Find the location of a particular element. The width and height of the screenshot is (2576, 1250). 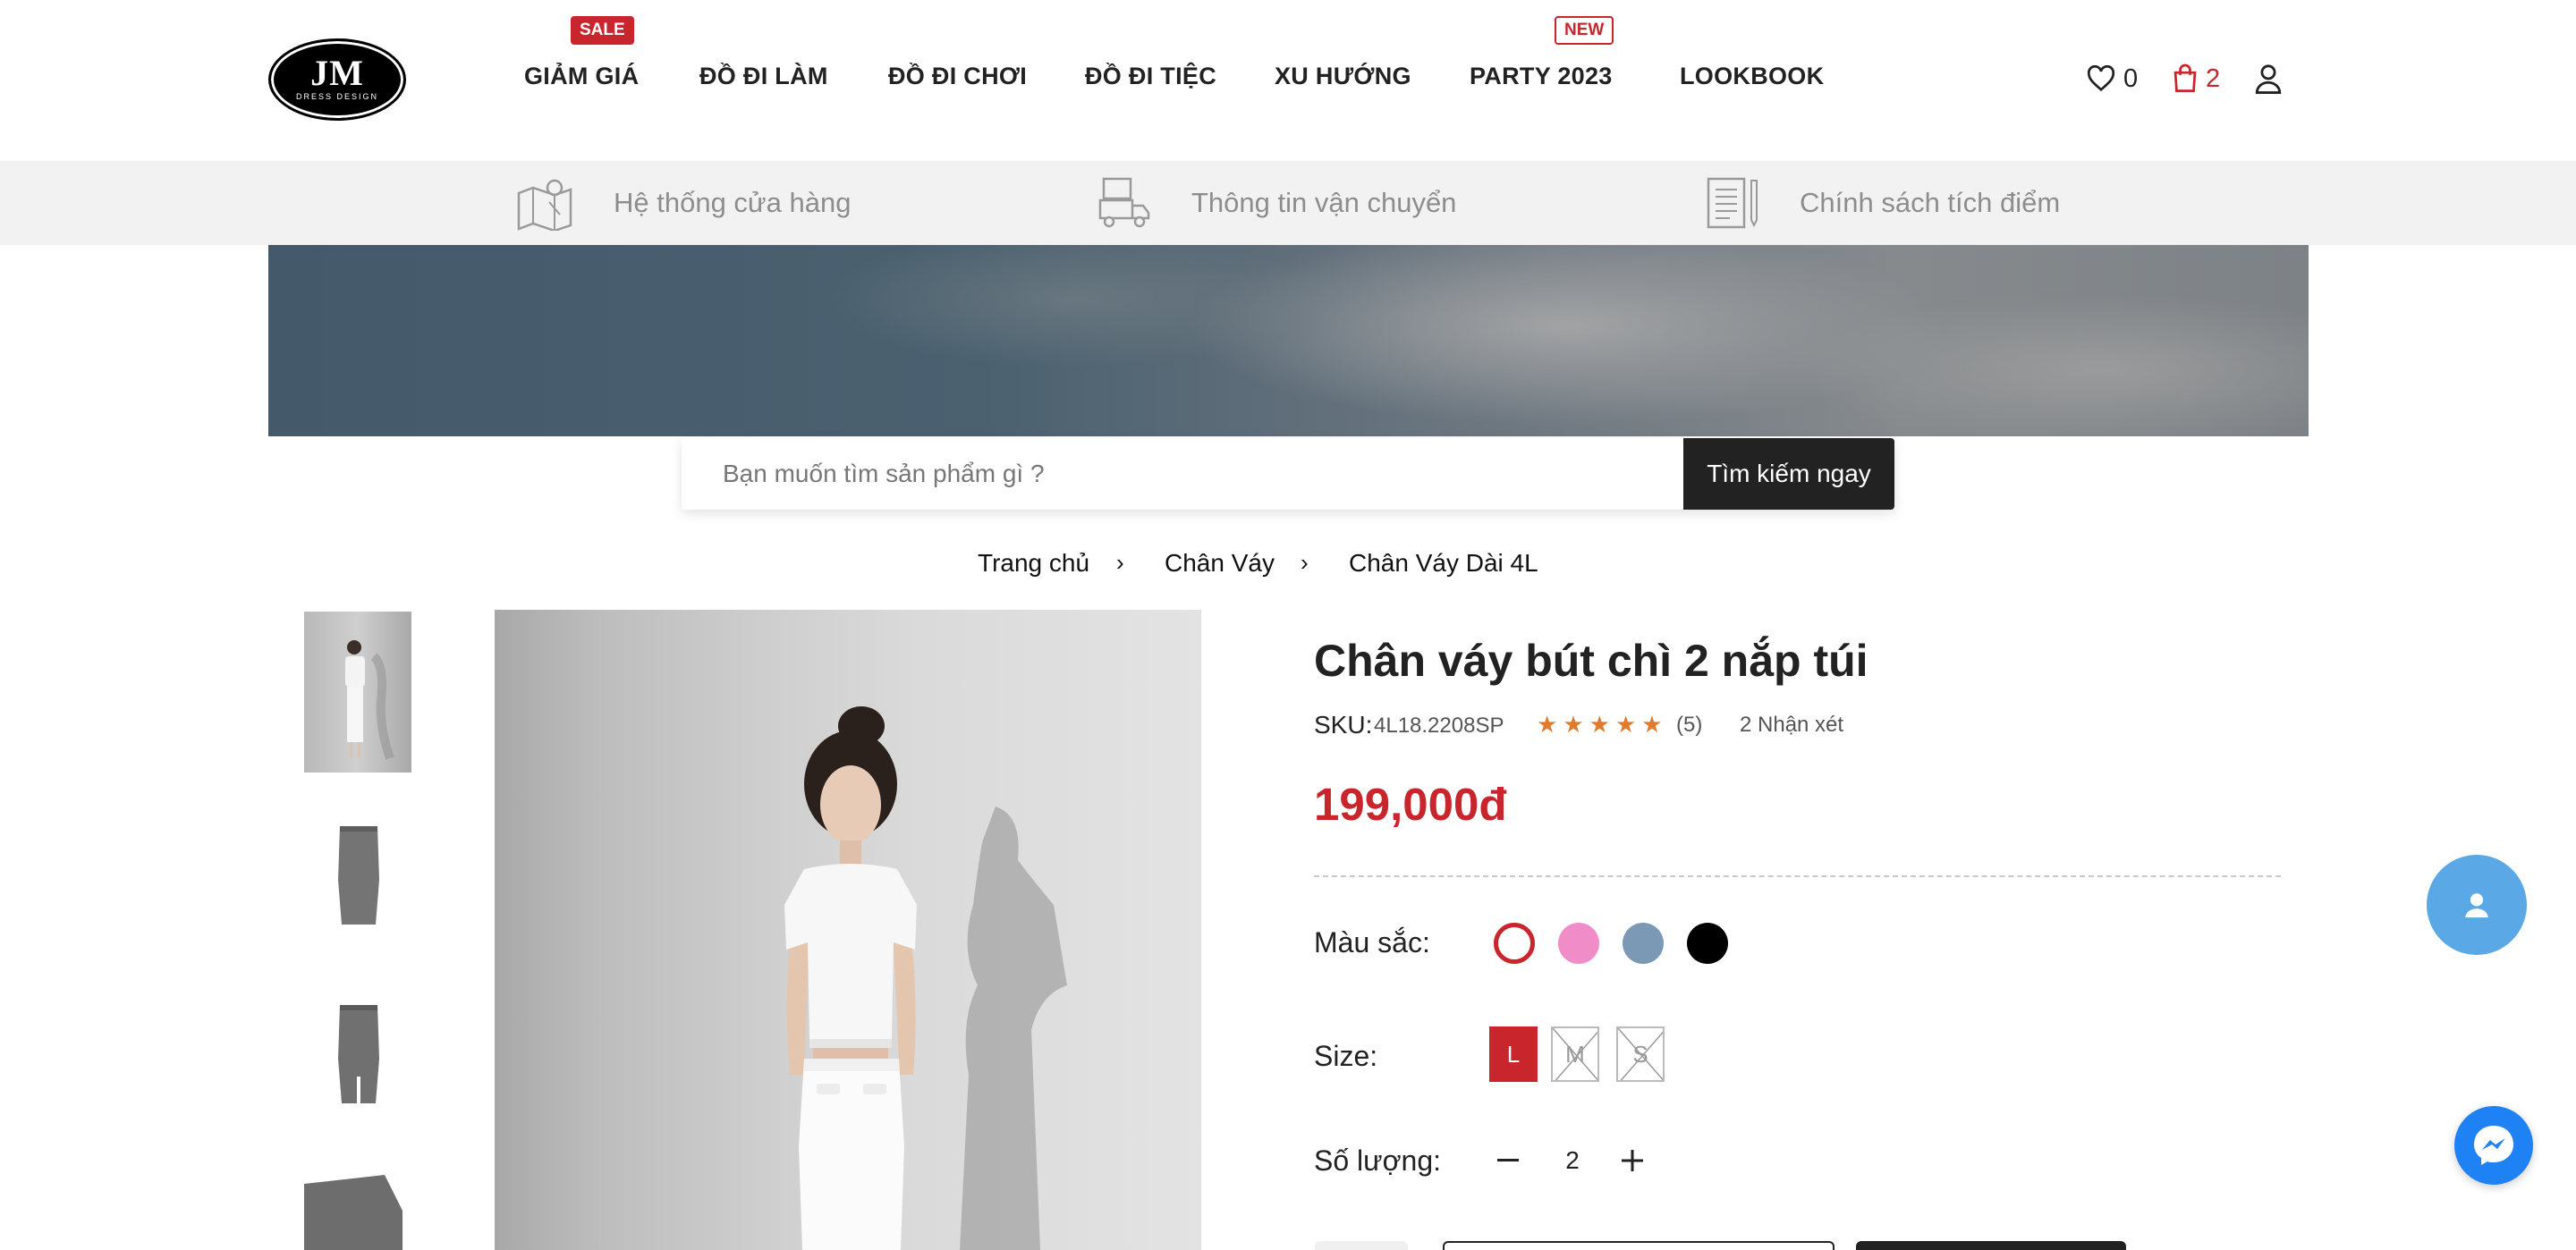

search-bar: Tìm kiếm ngay is located at coordinates (1288, 474).